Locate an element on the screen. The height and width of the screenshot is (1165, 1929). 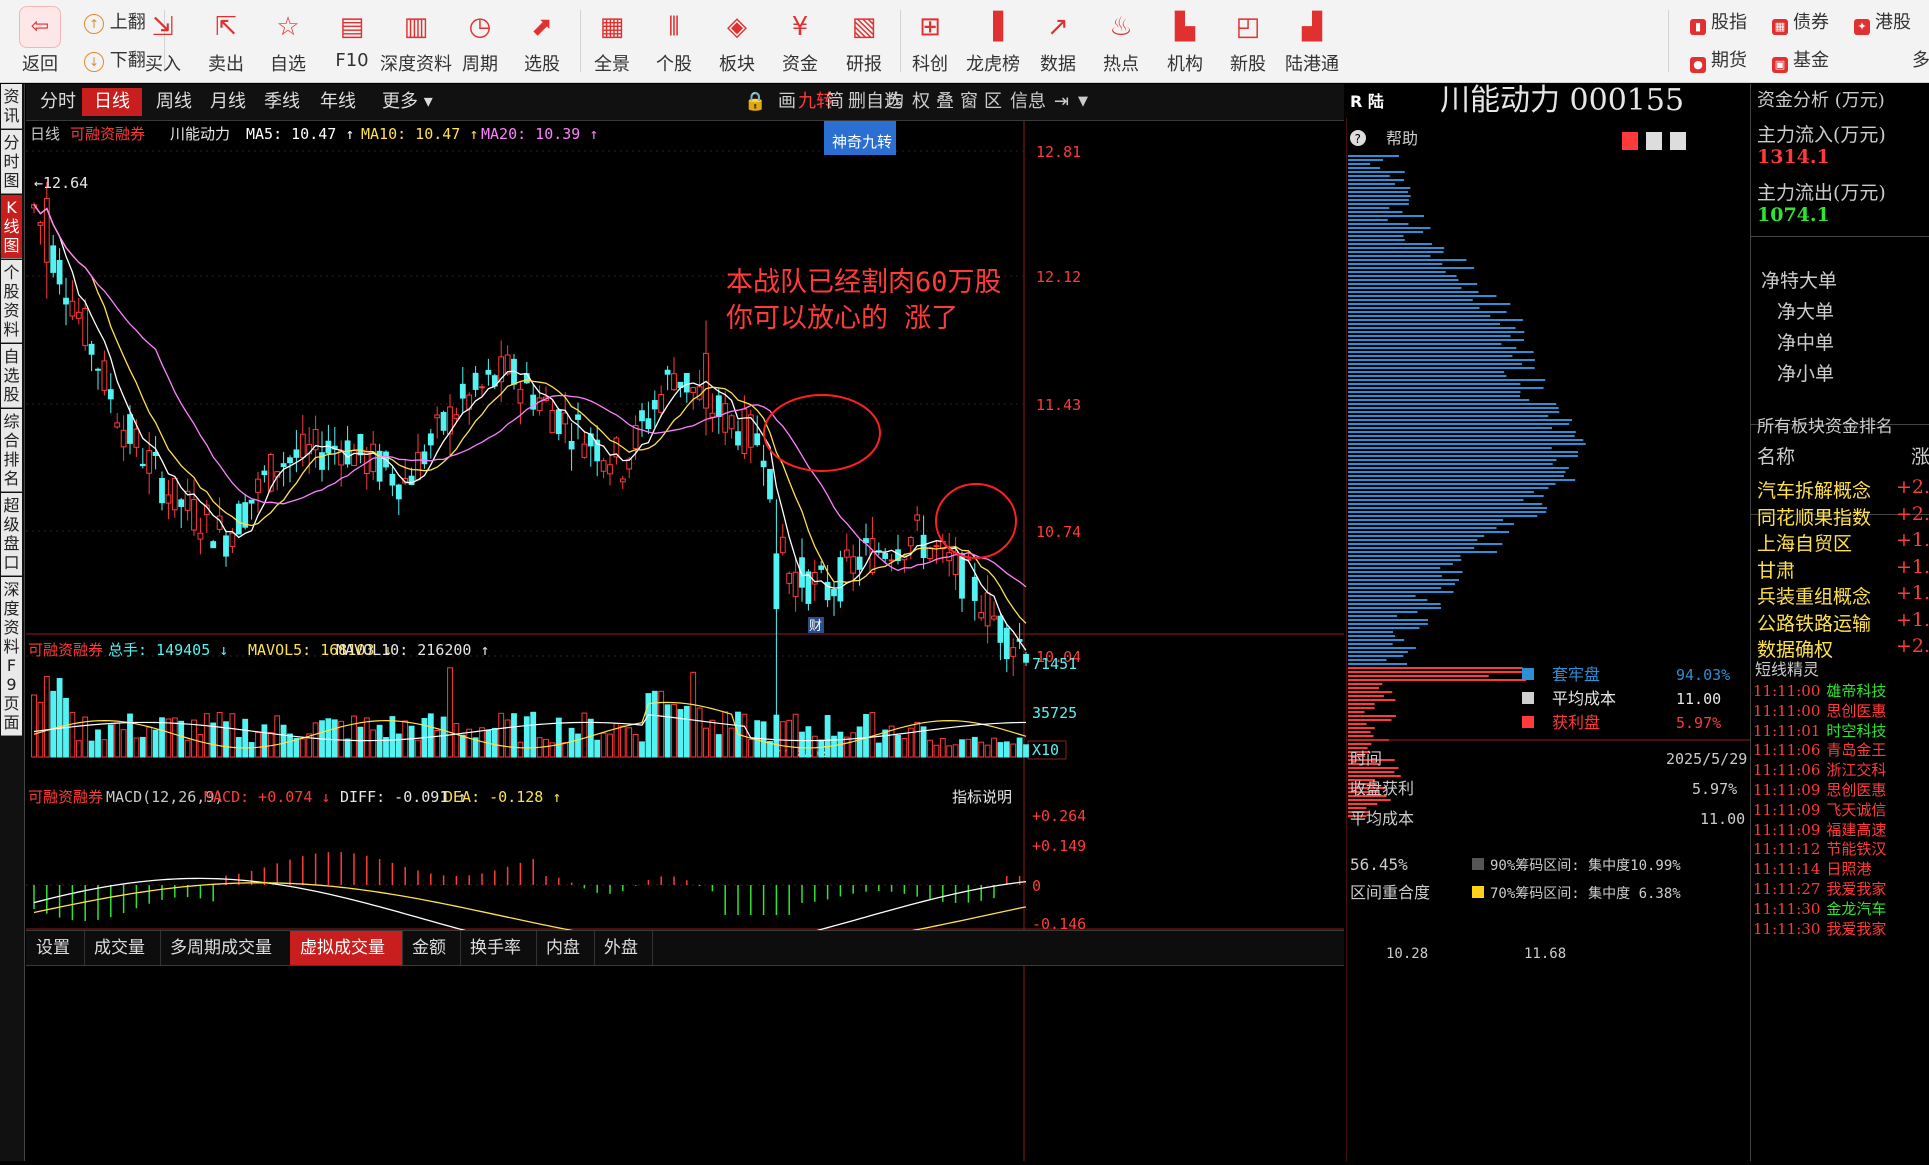
period-tab-6: 更多 ▾ is located at coordinates (407, 102).